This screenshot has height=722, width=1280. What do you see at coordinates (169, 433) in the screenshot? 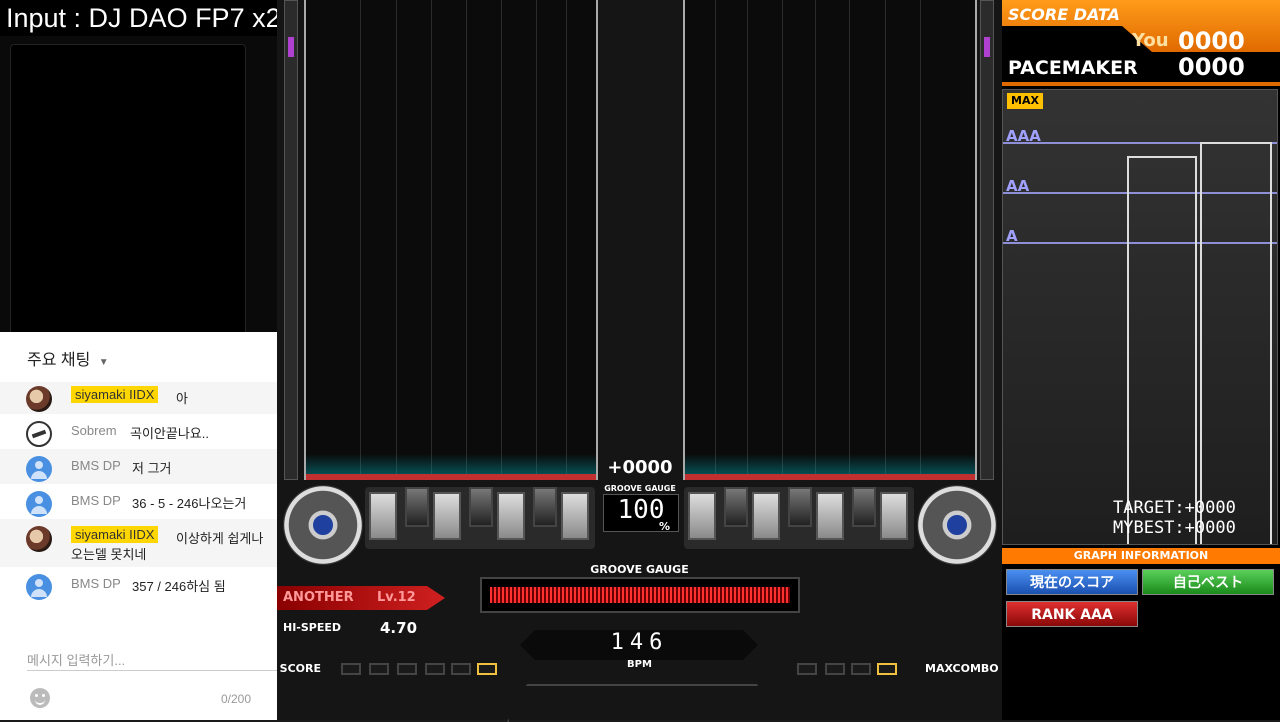
I see `chat-text: 곡이안끝나요..` at bounding box center [169, 433].